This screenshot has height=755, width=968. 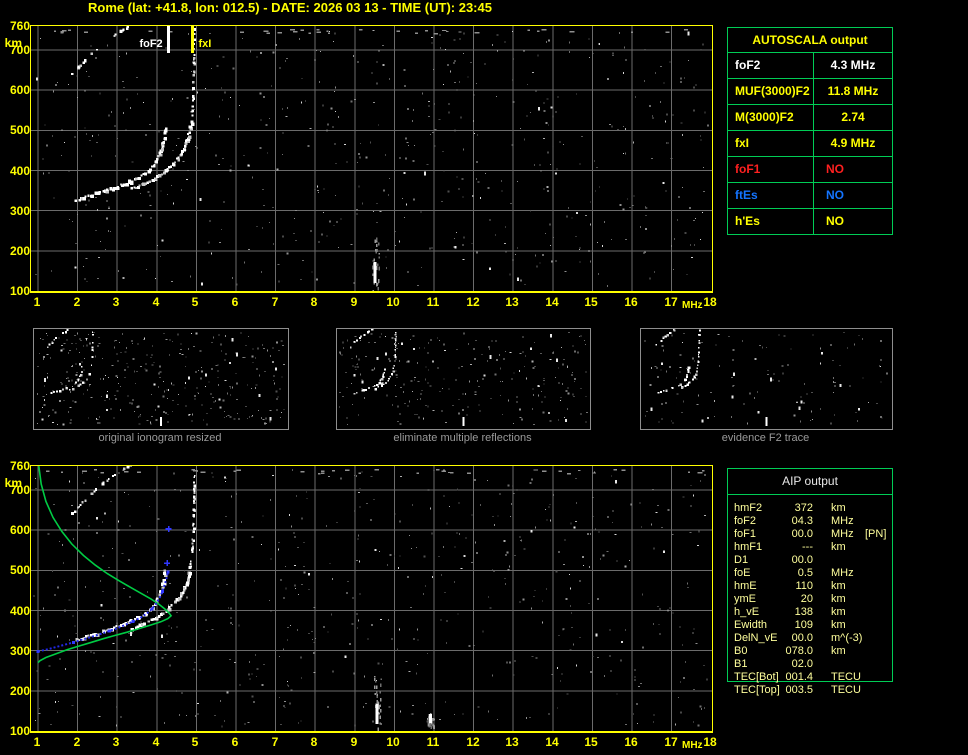 I want to click on aip-row-value: 372, so click(x=803, y=508).